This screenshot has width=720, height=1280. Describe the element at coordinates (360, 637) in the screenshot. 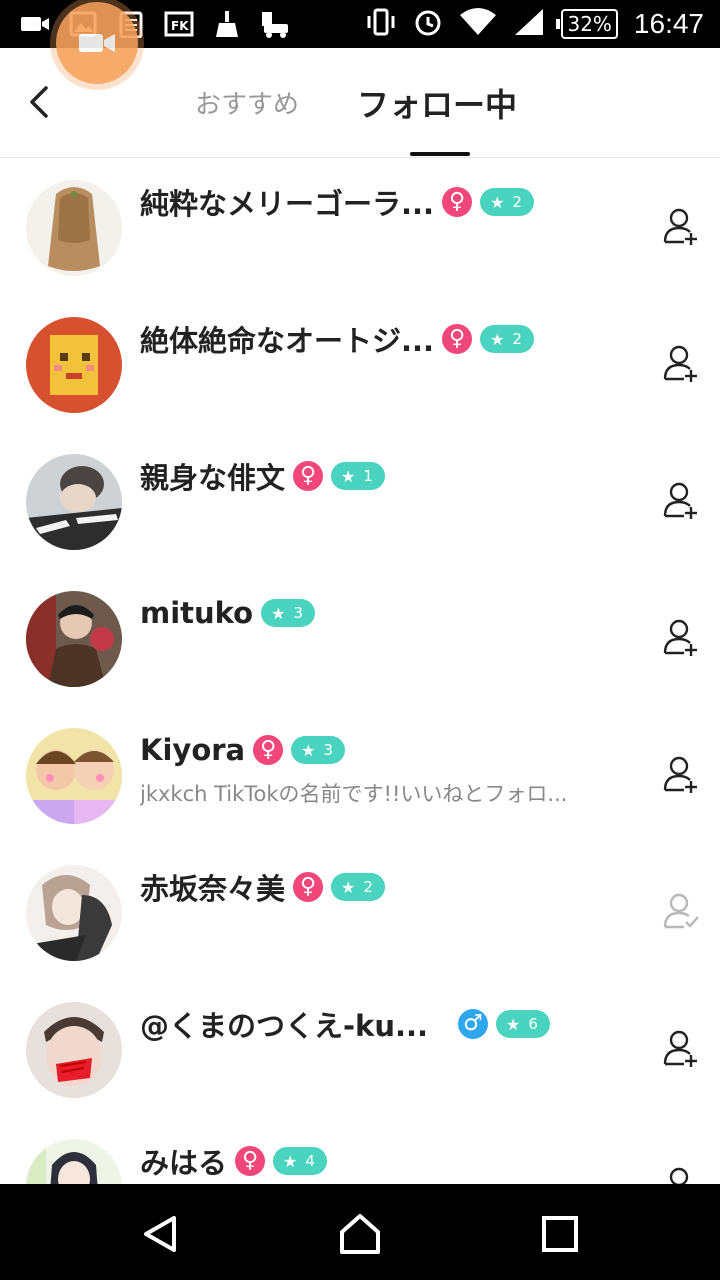

I see `list-item: mituko ★ 3` at that location.